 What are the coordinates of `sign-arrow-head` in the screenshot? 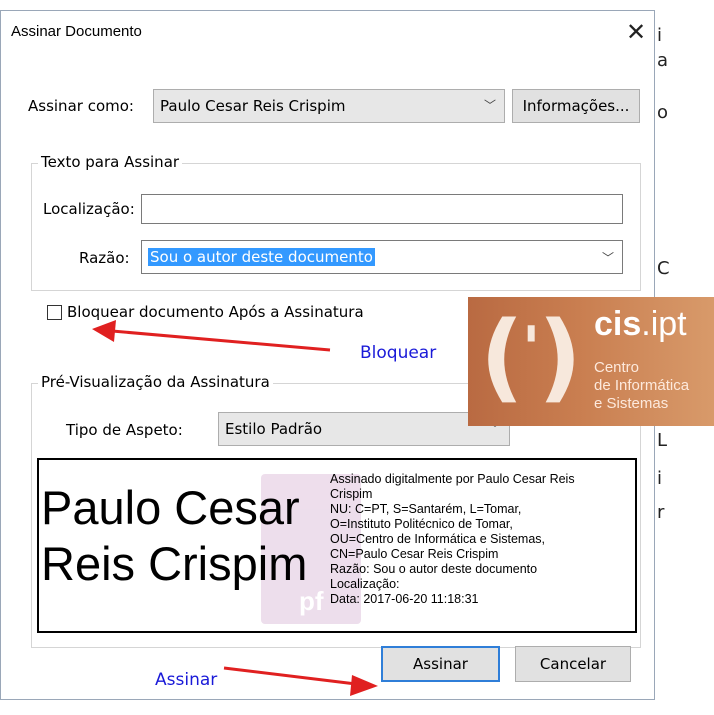 It's located at (364, 685).